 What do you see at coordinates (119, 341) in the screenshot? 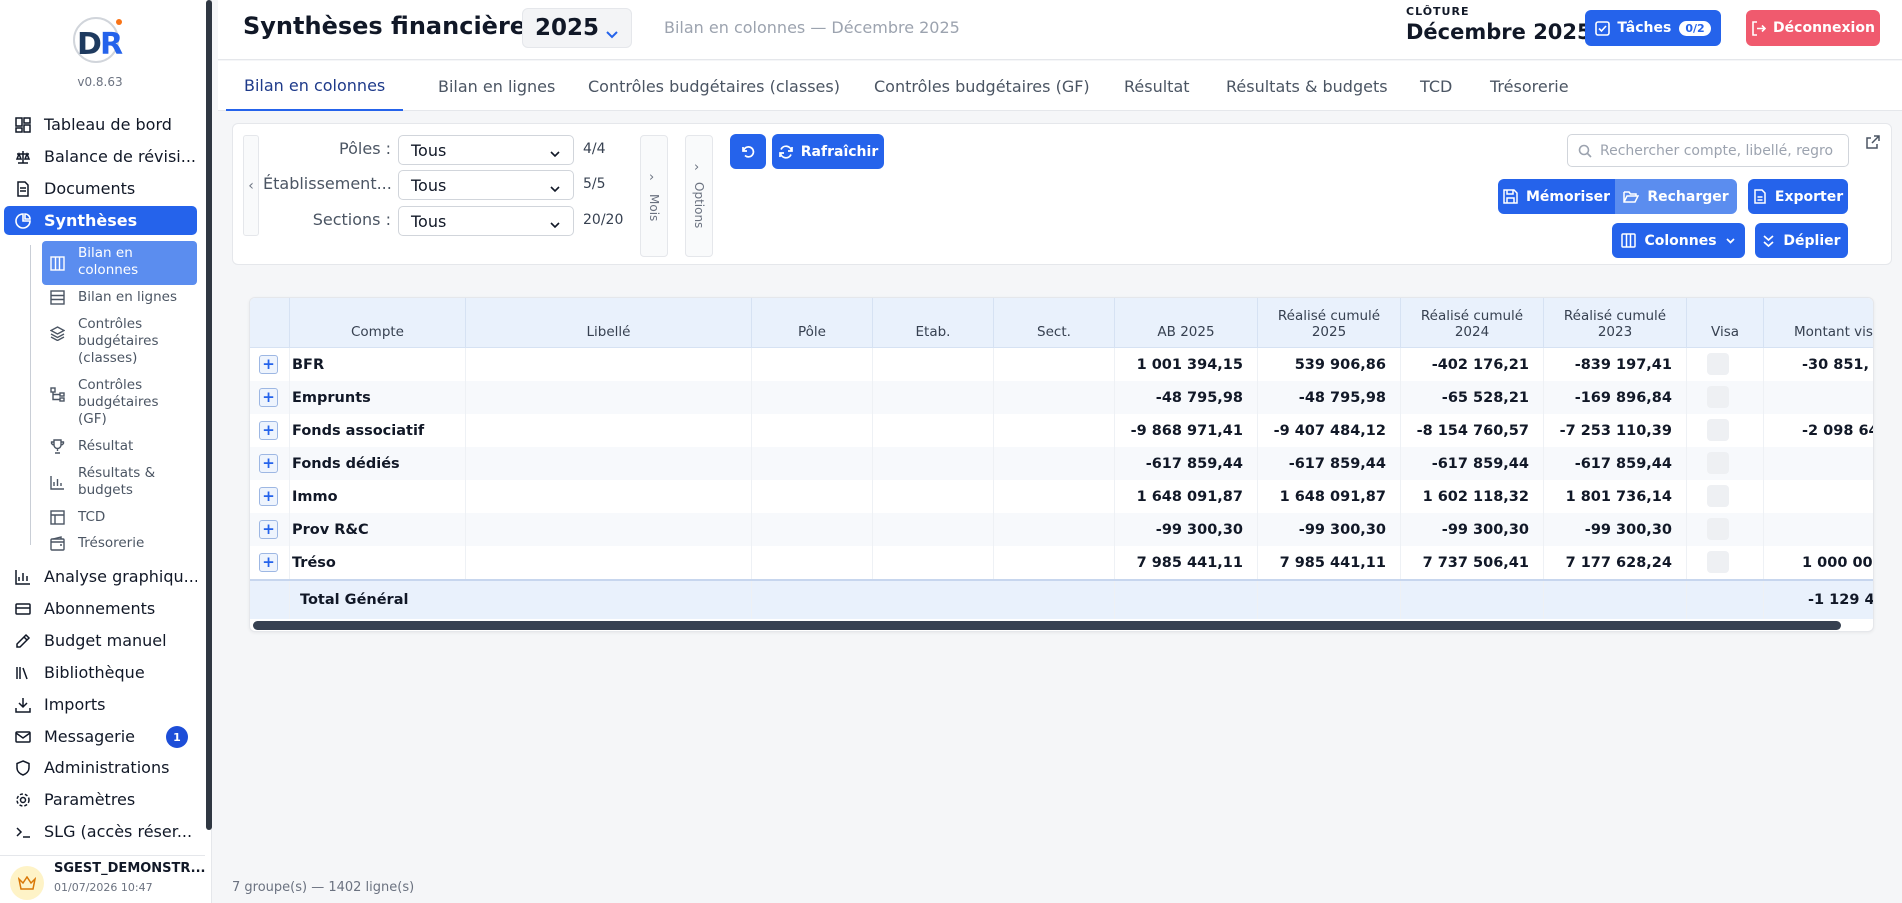
I see `subnav-controles-classes: Contrôles budgétaires (classes)` at bounding box center [119, 341].